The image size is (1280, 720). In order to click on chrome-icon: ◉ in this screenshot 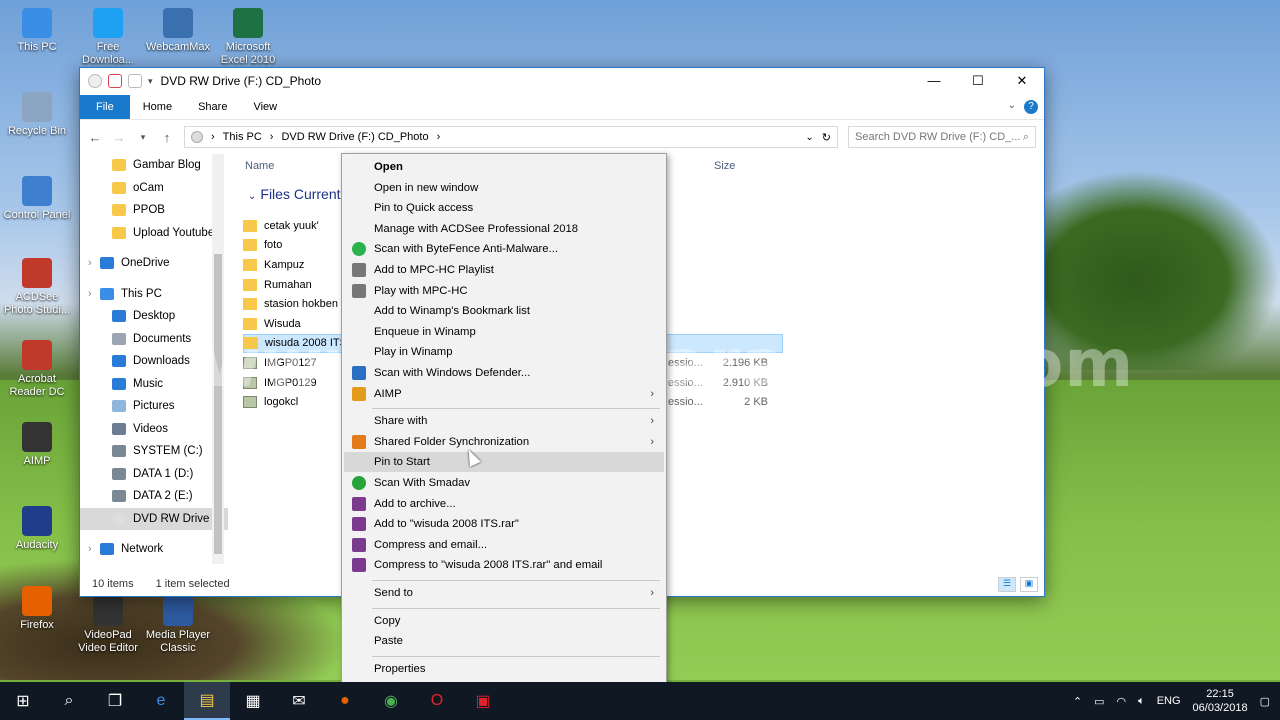, I will do `click(391, 701)`.